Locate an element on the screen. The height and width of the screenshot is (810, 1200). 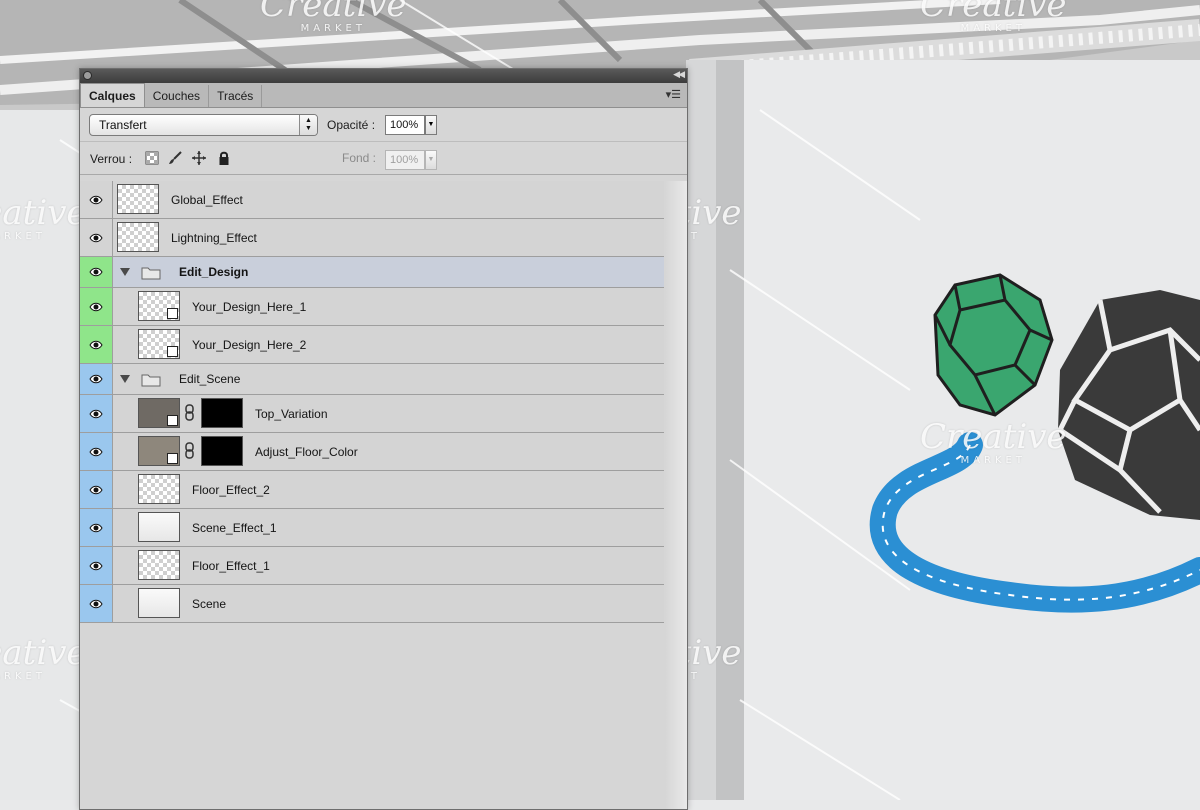
lock-icon is located at coordinates (224, 158).